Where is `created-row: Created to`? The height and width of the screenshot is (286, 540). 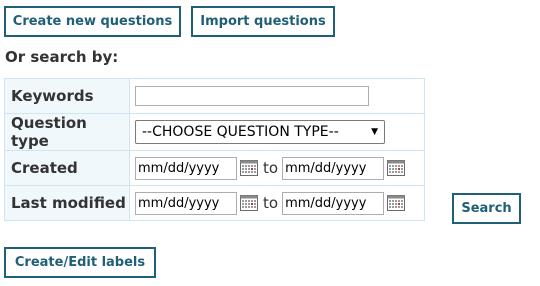 created-row: Created to is located at coordinates (214, 168).